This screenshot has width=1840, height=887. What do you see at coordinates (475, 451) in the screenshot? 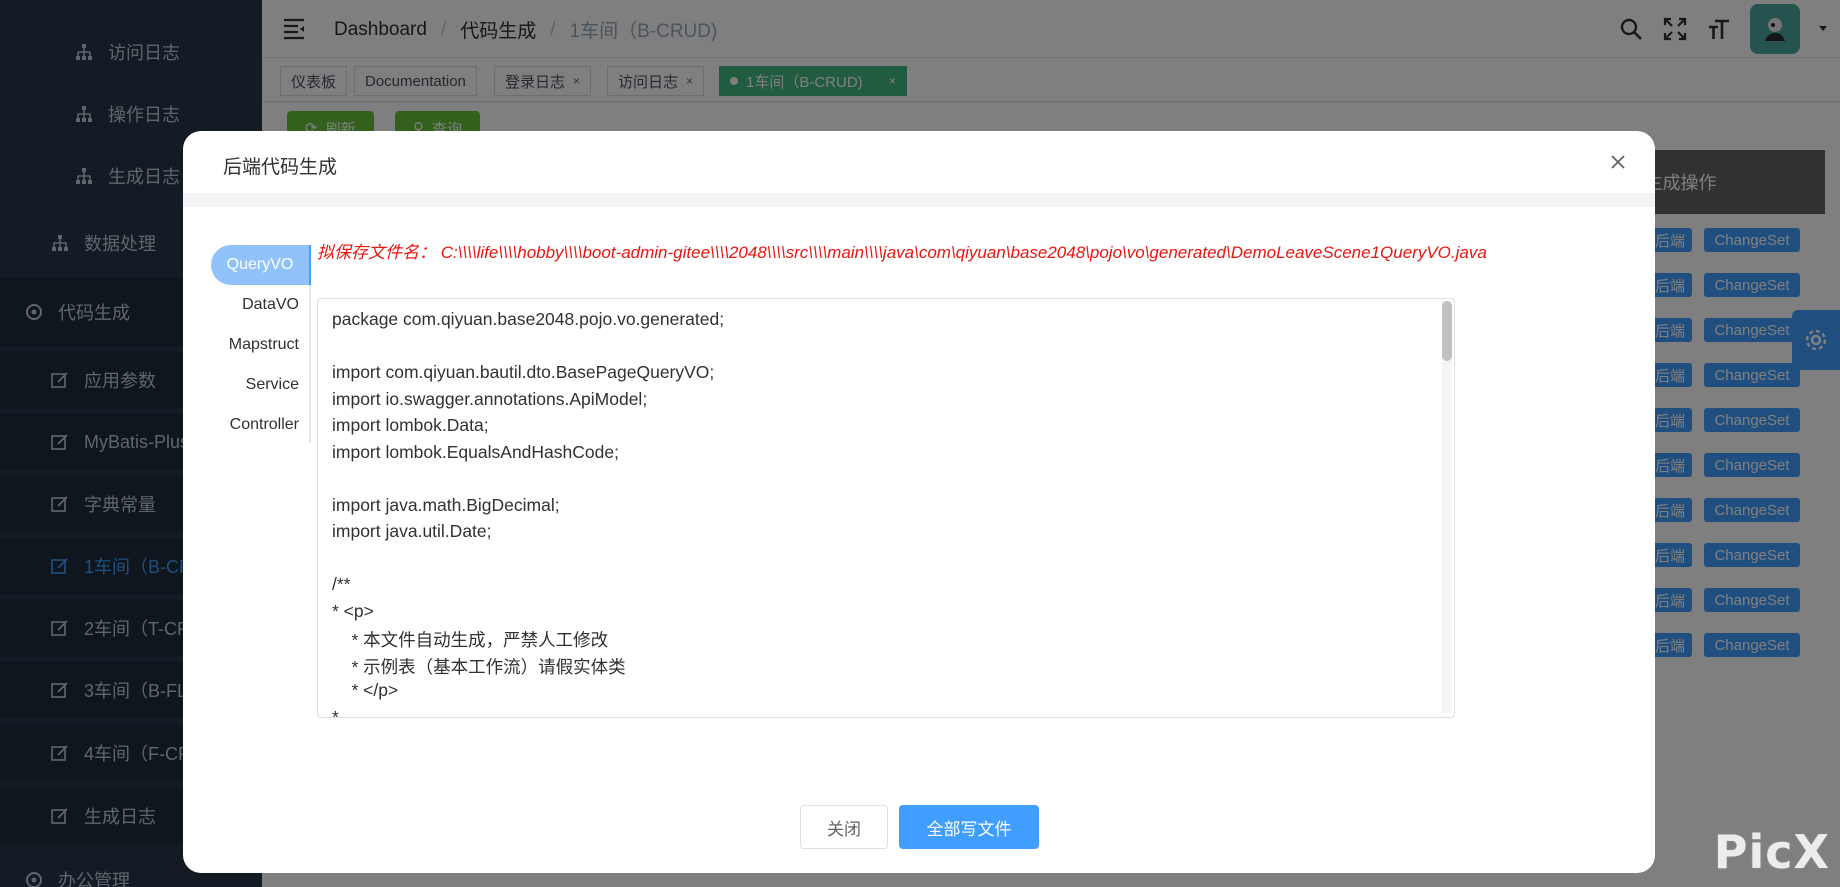
I see `code-line: import lombok.EqualsAndHashCode;` at bounding box center [475, 451].